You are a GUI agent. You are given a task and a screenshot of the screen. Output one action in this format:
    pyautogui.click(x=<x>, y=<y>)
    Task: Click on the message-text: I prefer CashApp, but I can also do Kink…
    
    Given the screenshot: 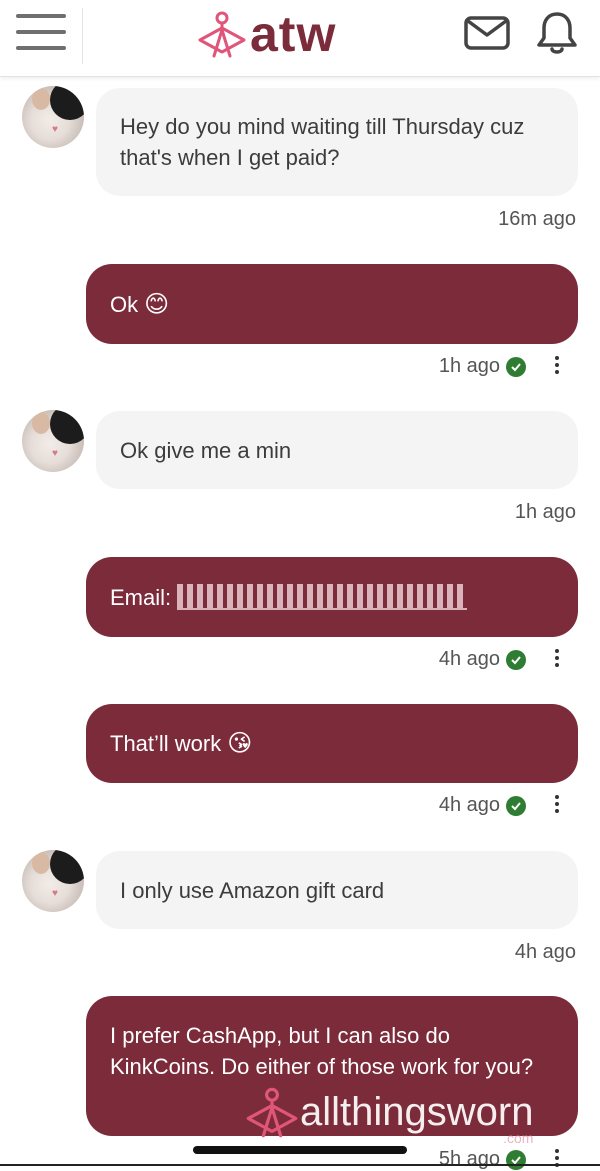 What is the action you would take?
    pyautogui.click(x=322, y=1051)
    